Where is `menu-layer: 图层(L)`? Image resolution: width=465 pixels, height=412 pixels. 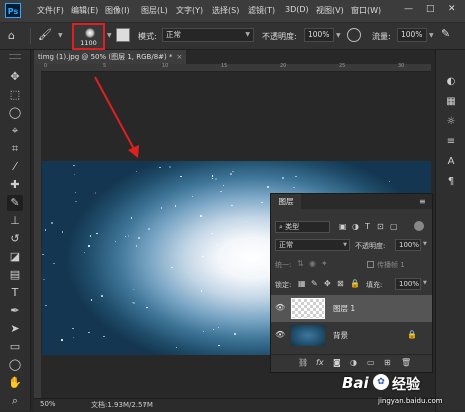 menu-layer: 图层(L) is located at coordinates (154, 10).